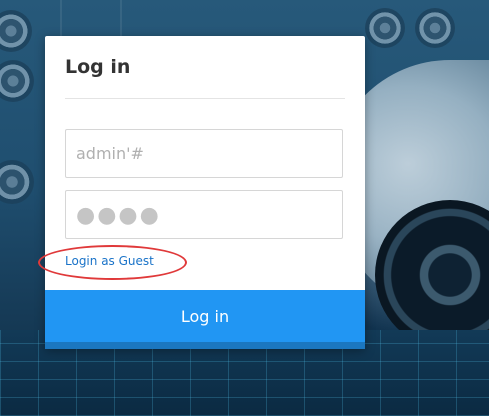 The height and width of the screenshot is (416, 489). What do you see at coordinates (109, 261) in the screenshot?
I see `login-as-guest-link: Login as Guest` at bounding box center [109, 261].